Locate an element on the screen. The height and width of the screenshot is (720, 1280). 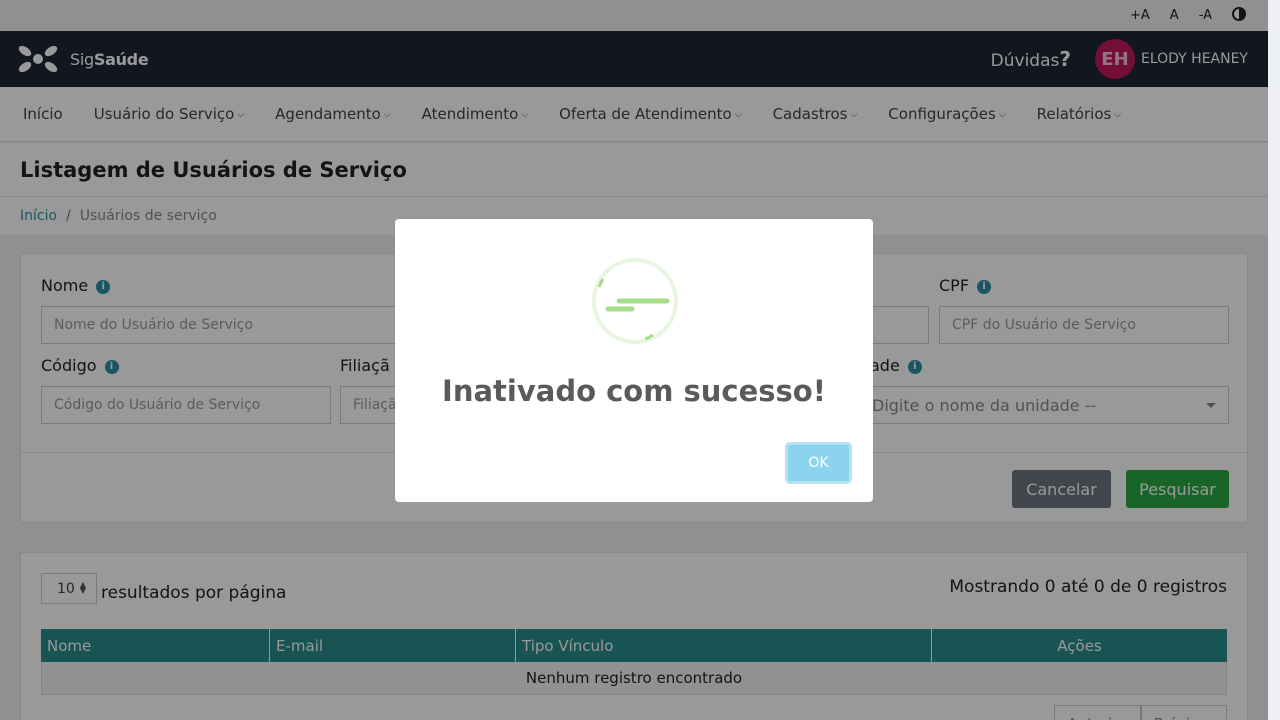
dialog-title: Inativado com sucesso! is located at coordinates (634, 391).